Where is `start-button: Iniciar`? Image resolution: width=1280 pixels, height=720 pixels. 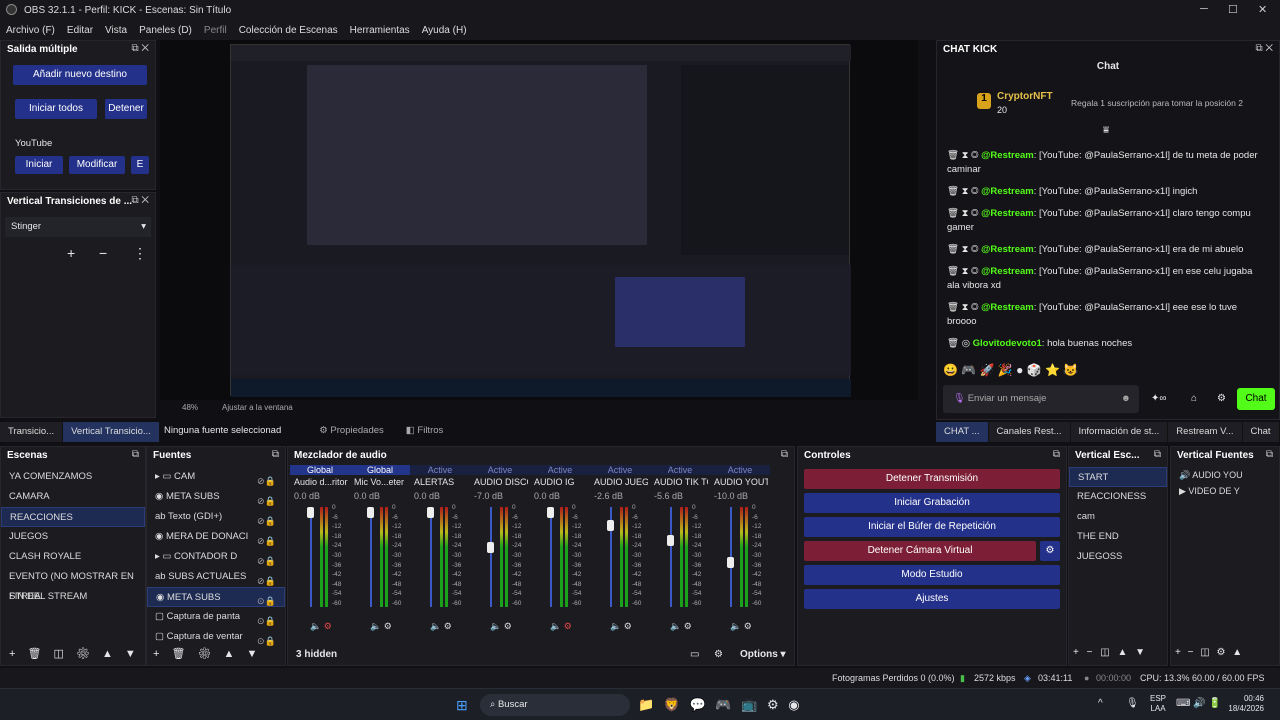
start-button: Iniciar is located at coordinates (39, 165).